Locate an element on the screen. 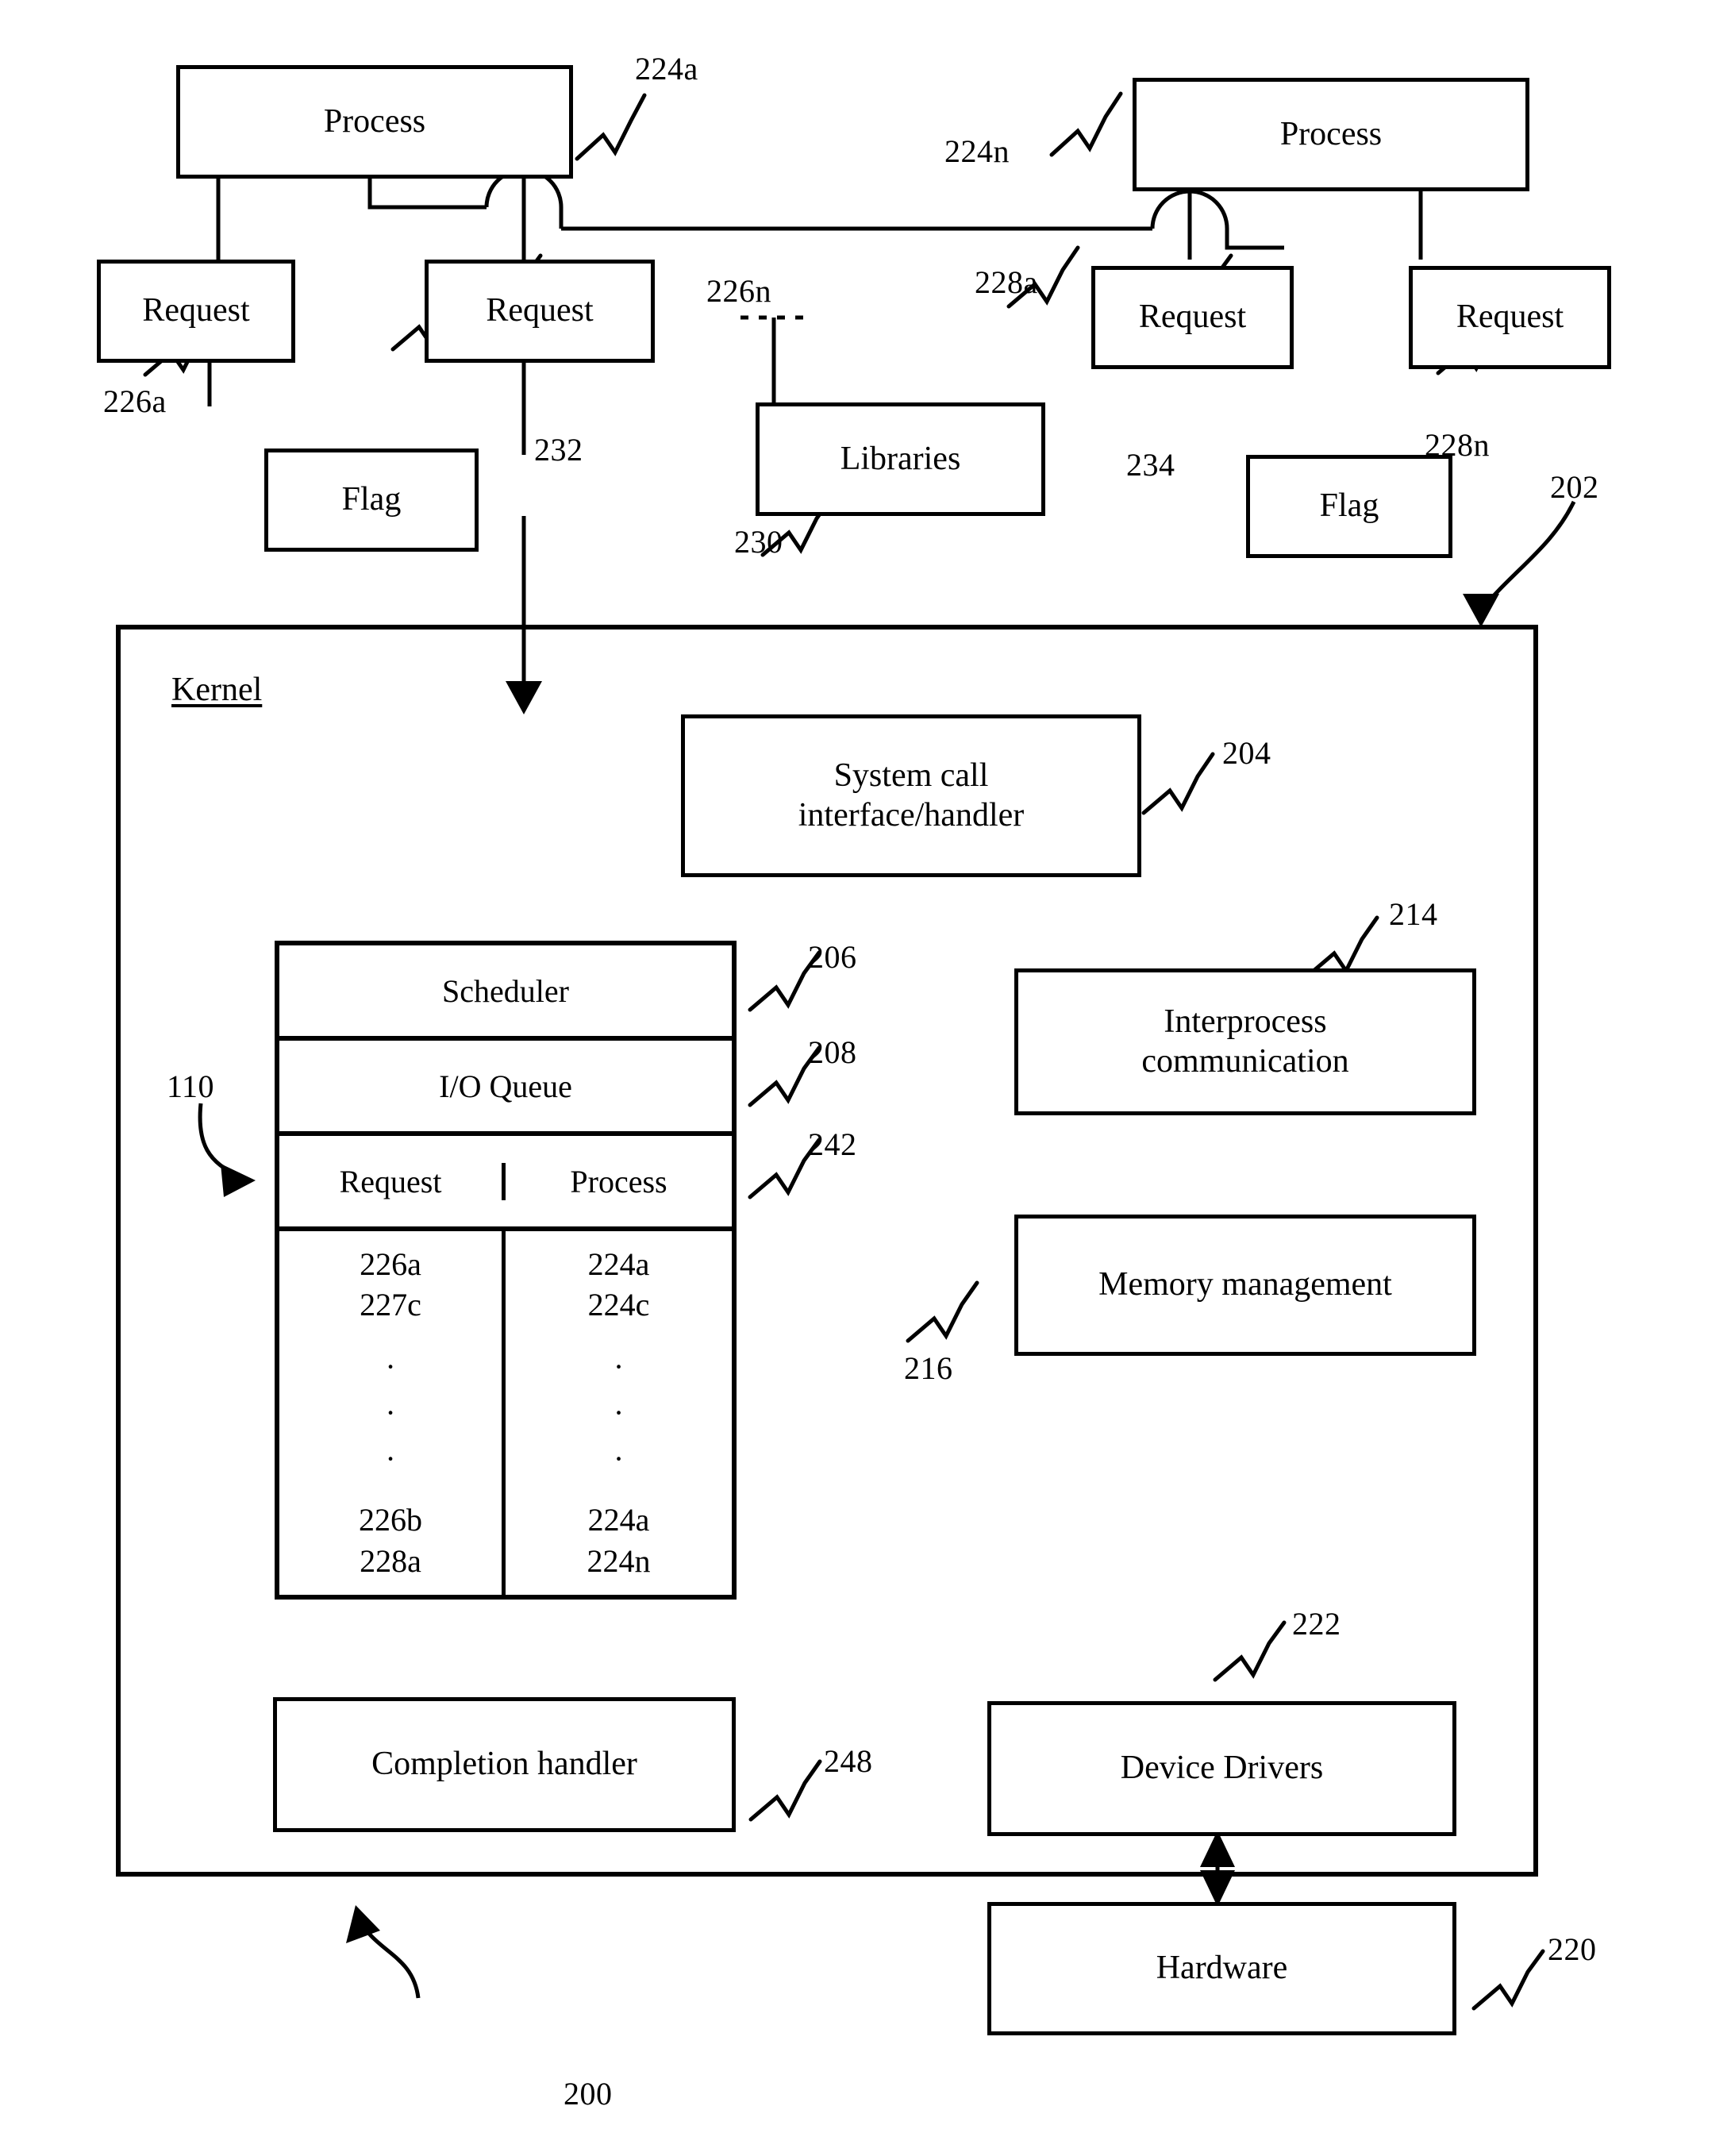  queue-cell-request-2: 226b is located at coordinates (391, 1520).